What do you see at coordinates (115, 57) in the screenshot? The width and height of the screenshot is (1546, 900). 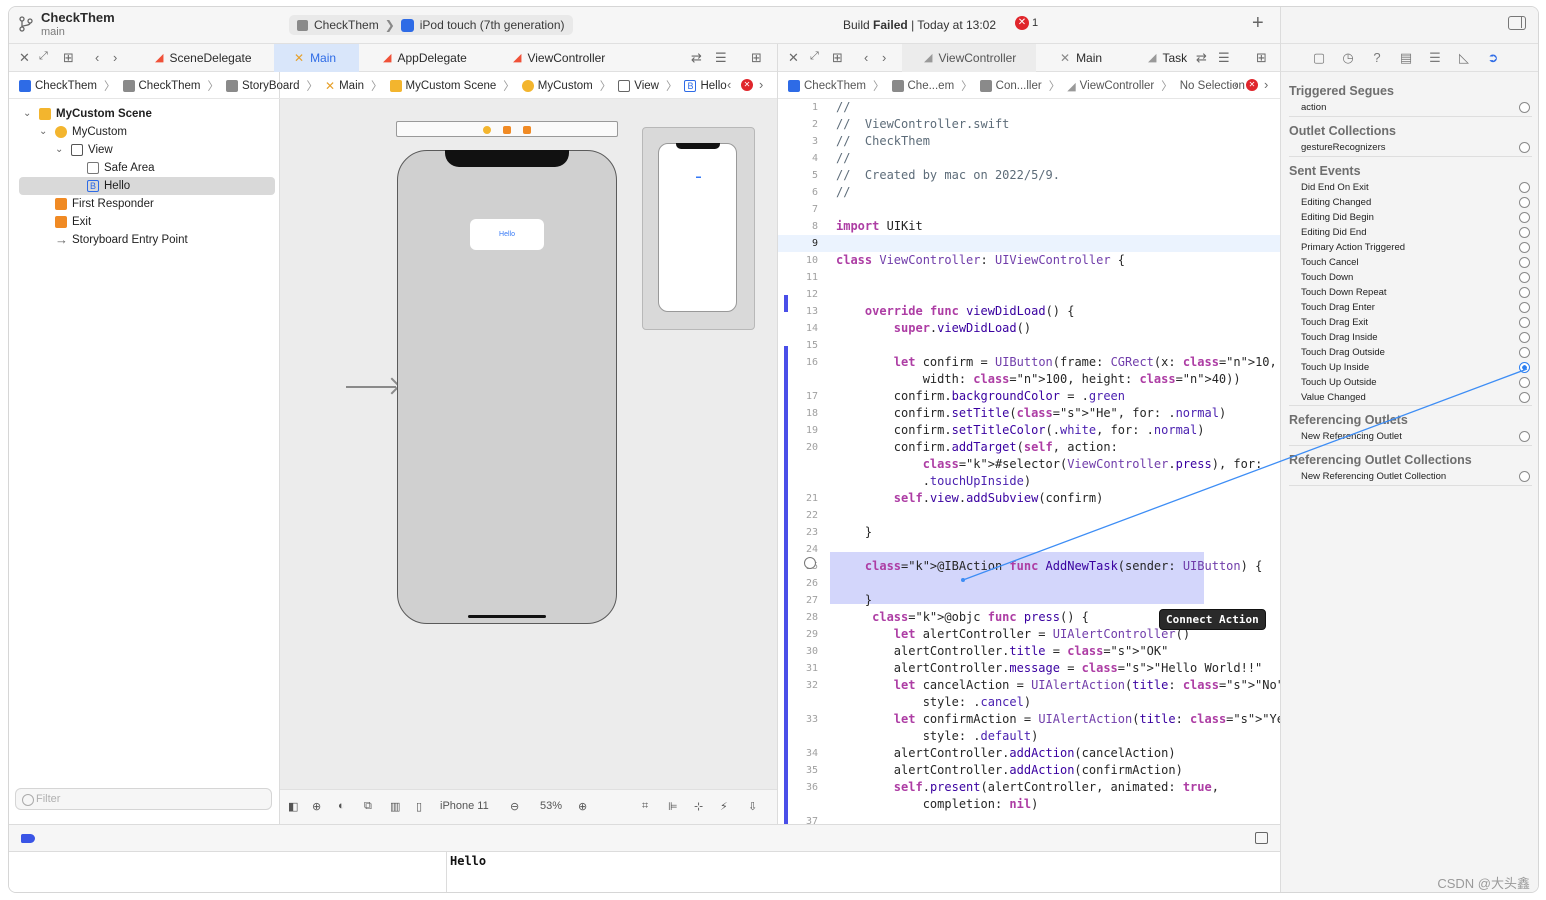 I see `forward-icon: ›` at bounding box center [115, 57].